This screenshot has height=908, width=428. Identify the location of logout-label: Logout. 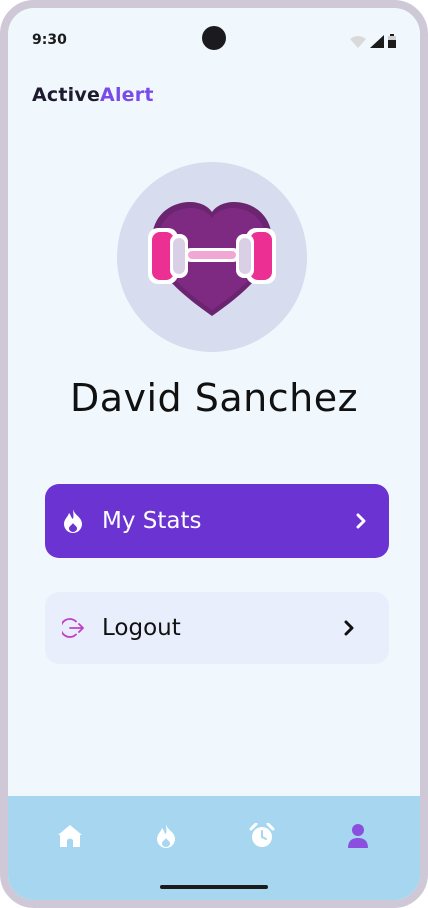
(141, 628).